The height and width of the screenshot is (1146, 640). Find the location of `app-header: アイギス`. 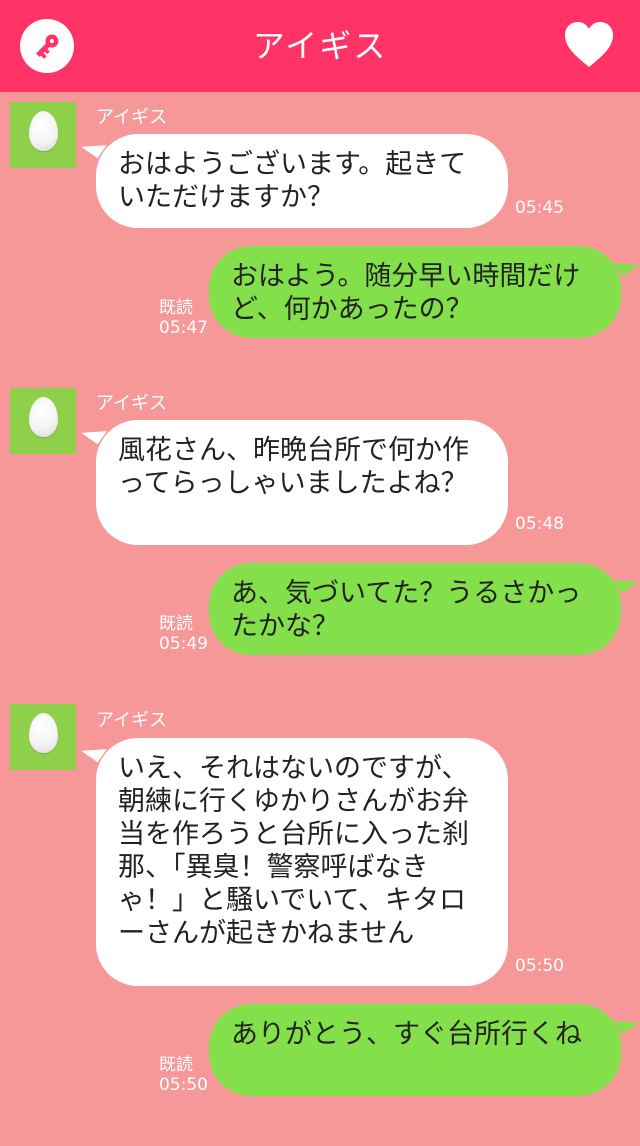

app-header: アイギス is located at coordinates (320, 46).